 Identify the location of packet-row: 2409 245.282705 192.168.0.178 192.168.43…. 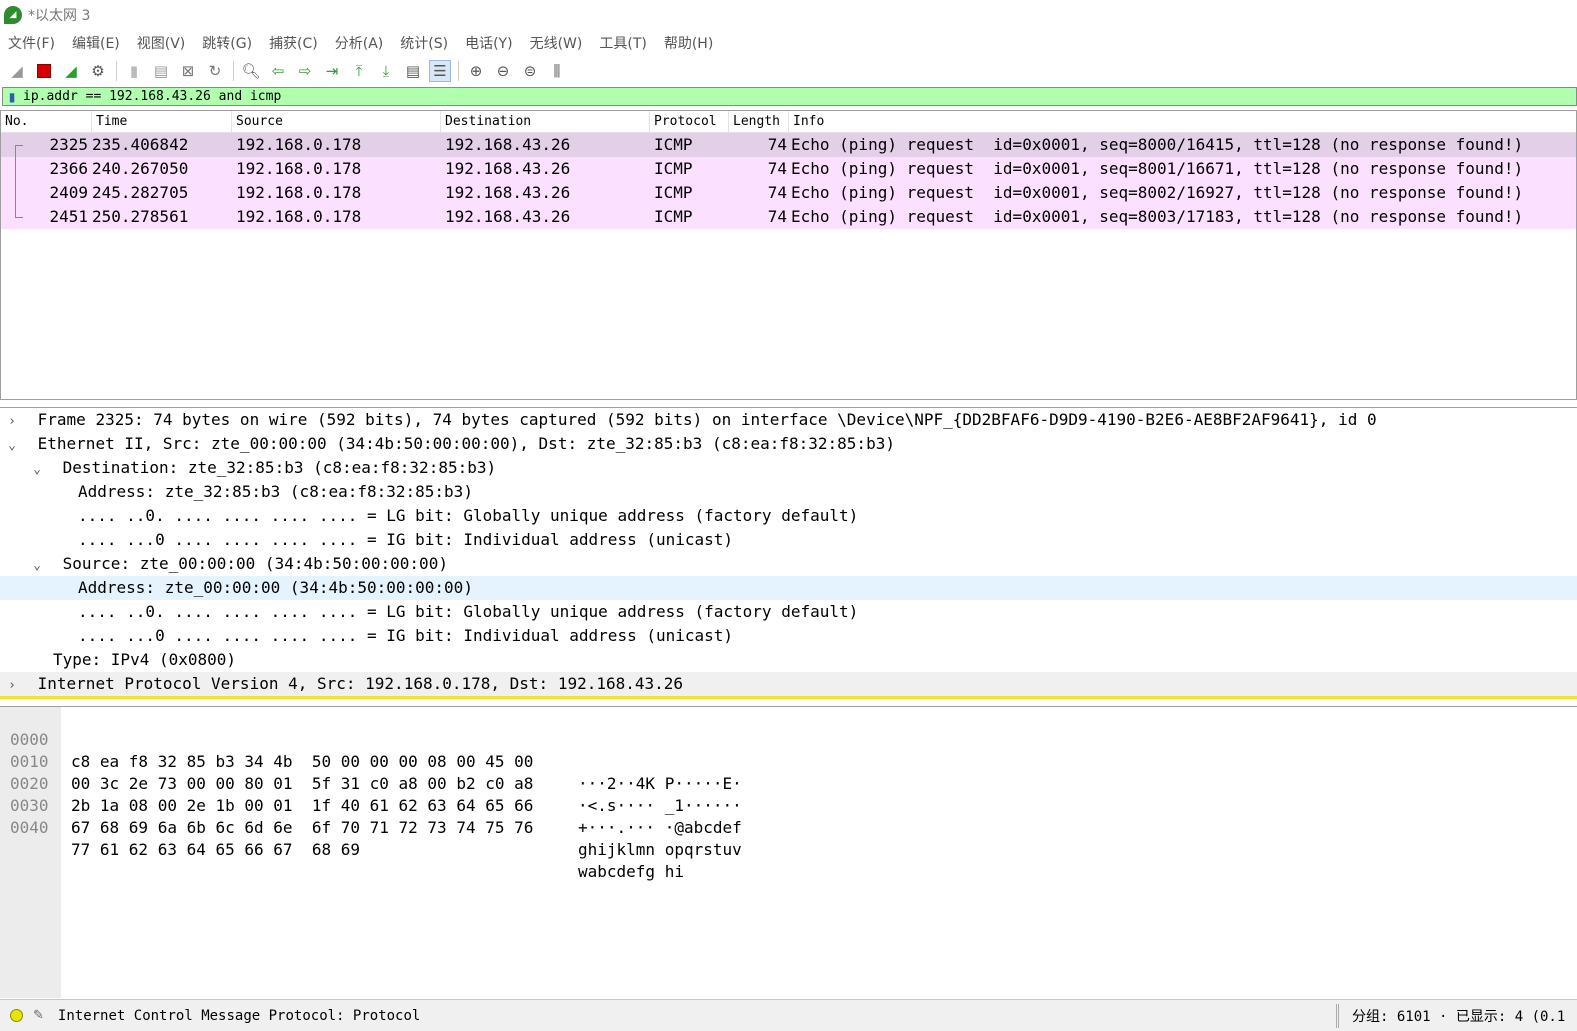
(788, 193).